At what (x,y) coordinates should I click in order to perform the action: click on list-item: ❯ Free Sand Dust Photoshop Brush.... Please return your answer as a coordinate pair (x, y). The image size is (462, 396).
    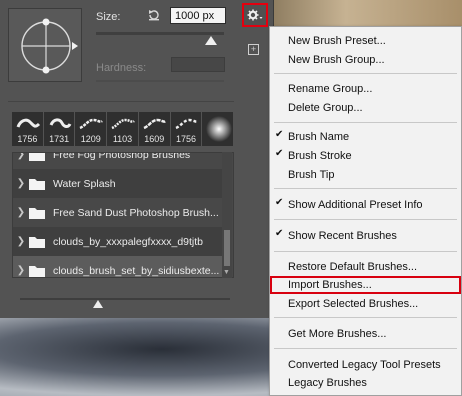
    Looking at the image, I should click on (118, 212).